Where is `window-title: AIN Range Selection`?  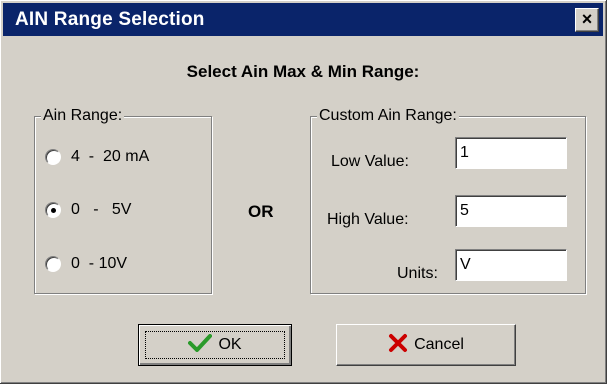 window-title: AIN Range Selection is located at coordinates (110, 19).